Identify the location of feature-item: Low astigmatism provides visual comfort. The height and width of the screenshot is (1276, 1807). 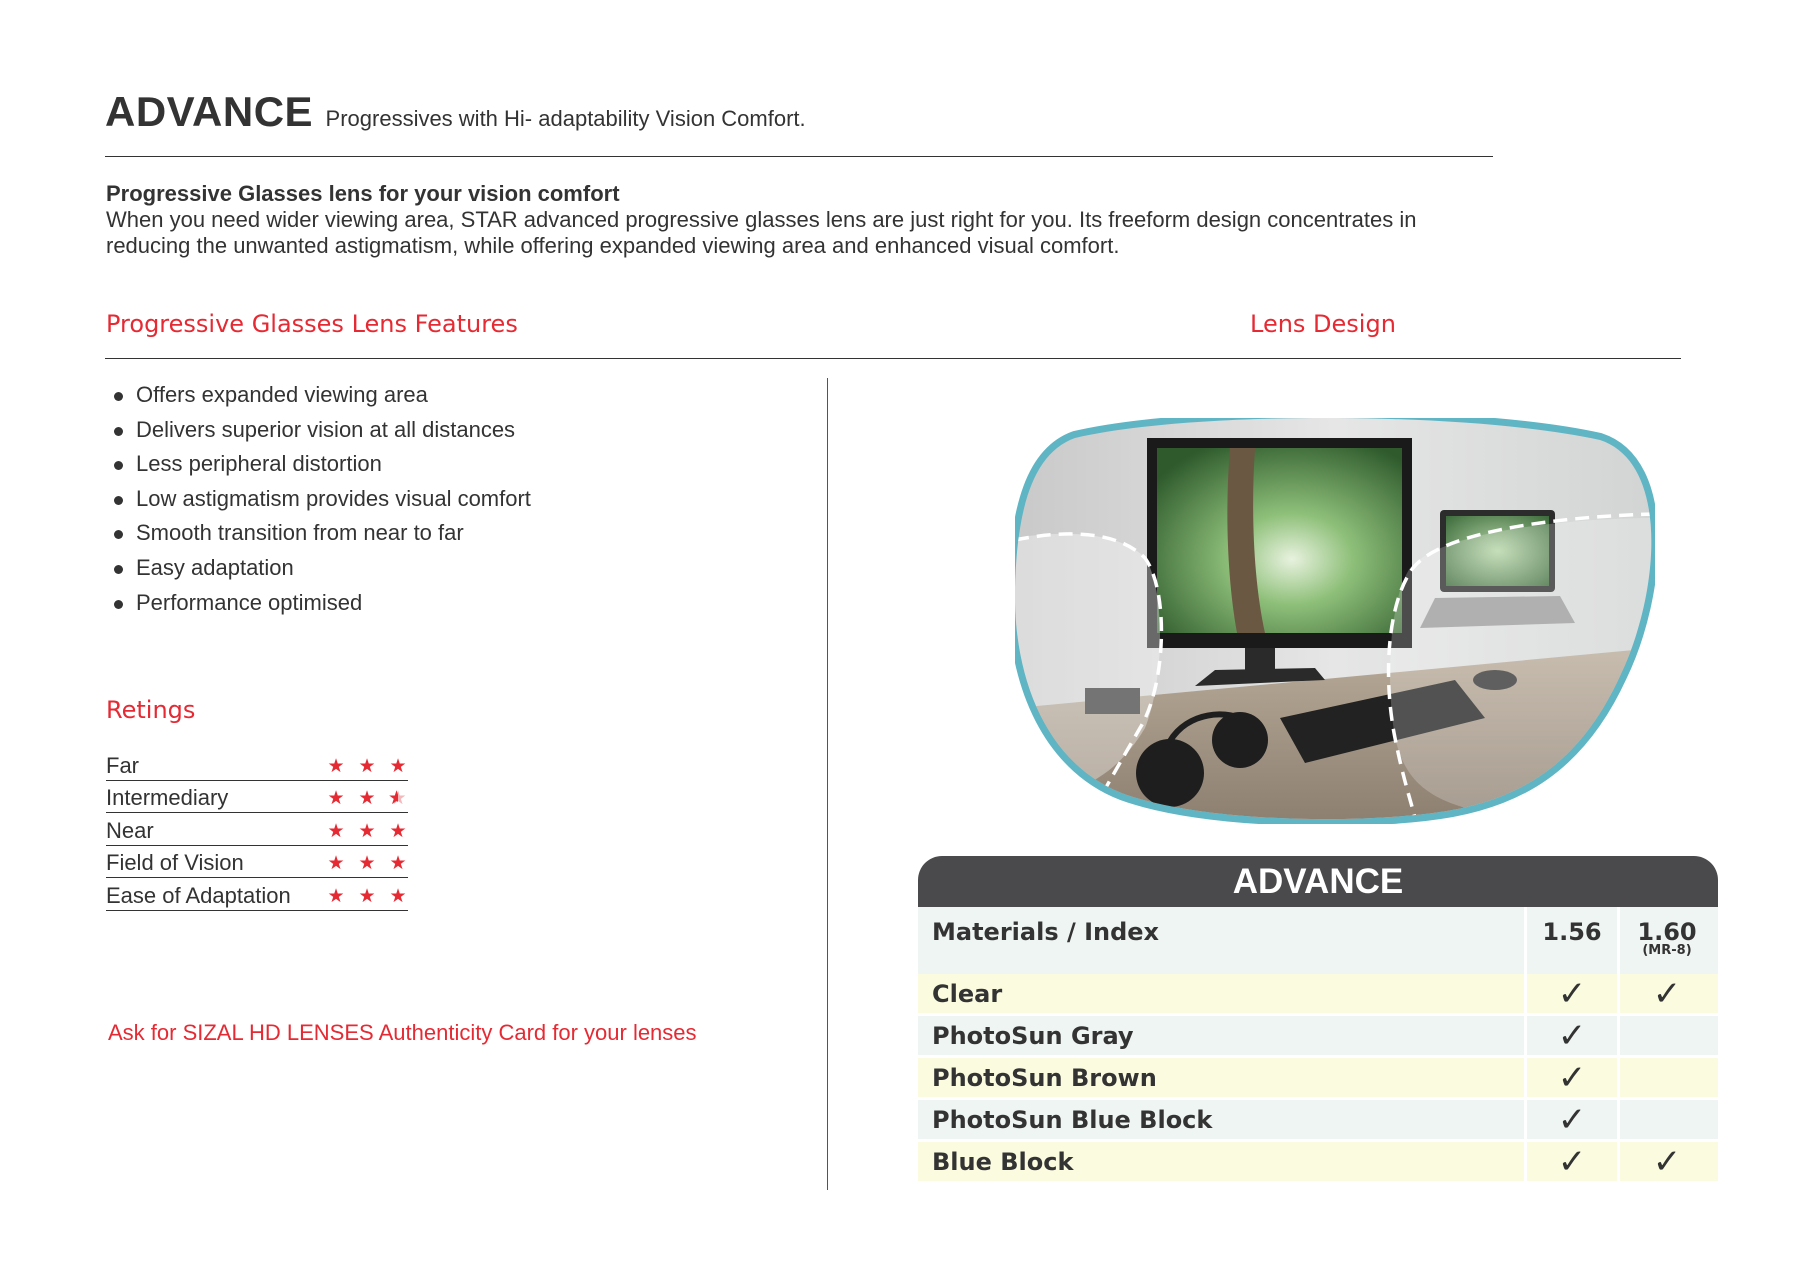
(321, 499).